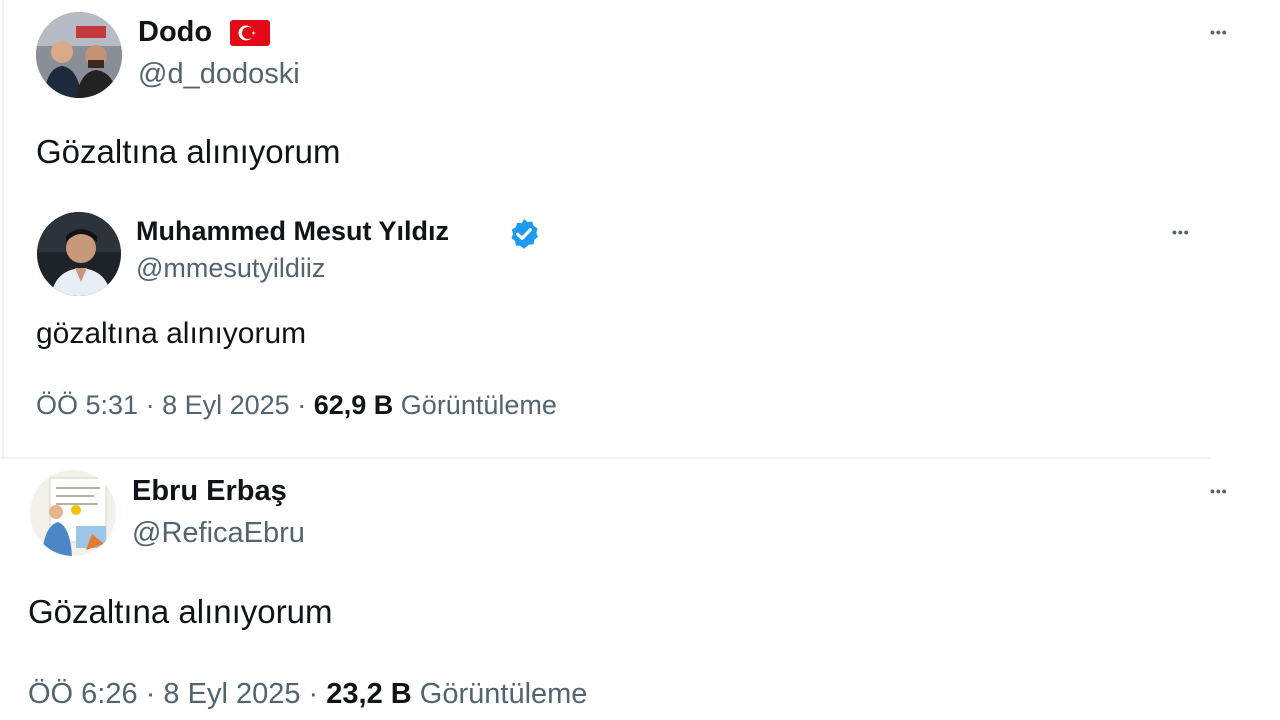  I want to click on avatar-dodo, so click(79, 55).